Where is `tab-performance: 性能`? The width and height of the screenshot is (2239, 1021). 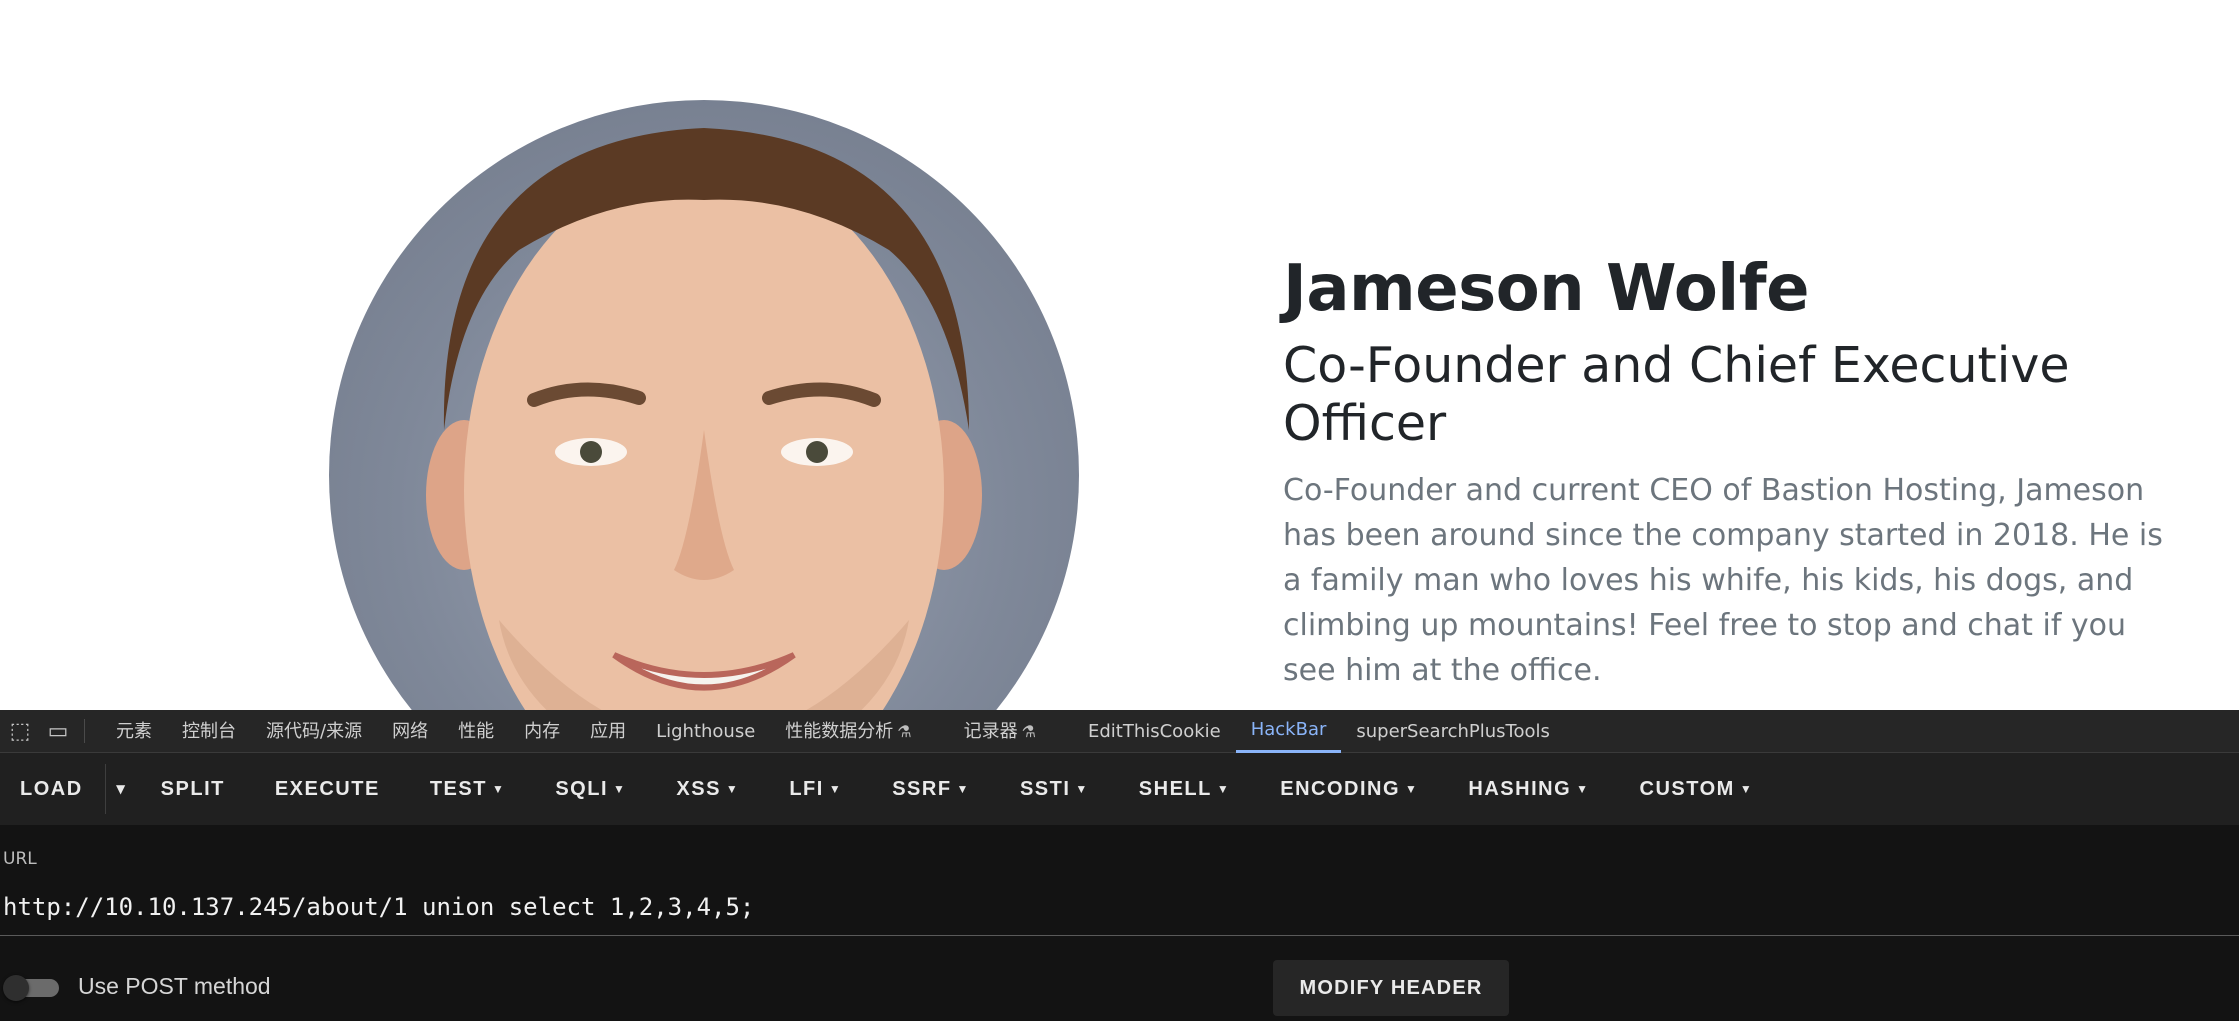 tab-performance: 性能 is located at coordinates (476, 731).